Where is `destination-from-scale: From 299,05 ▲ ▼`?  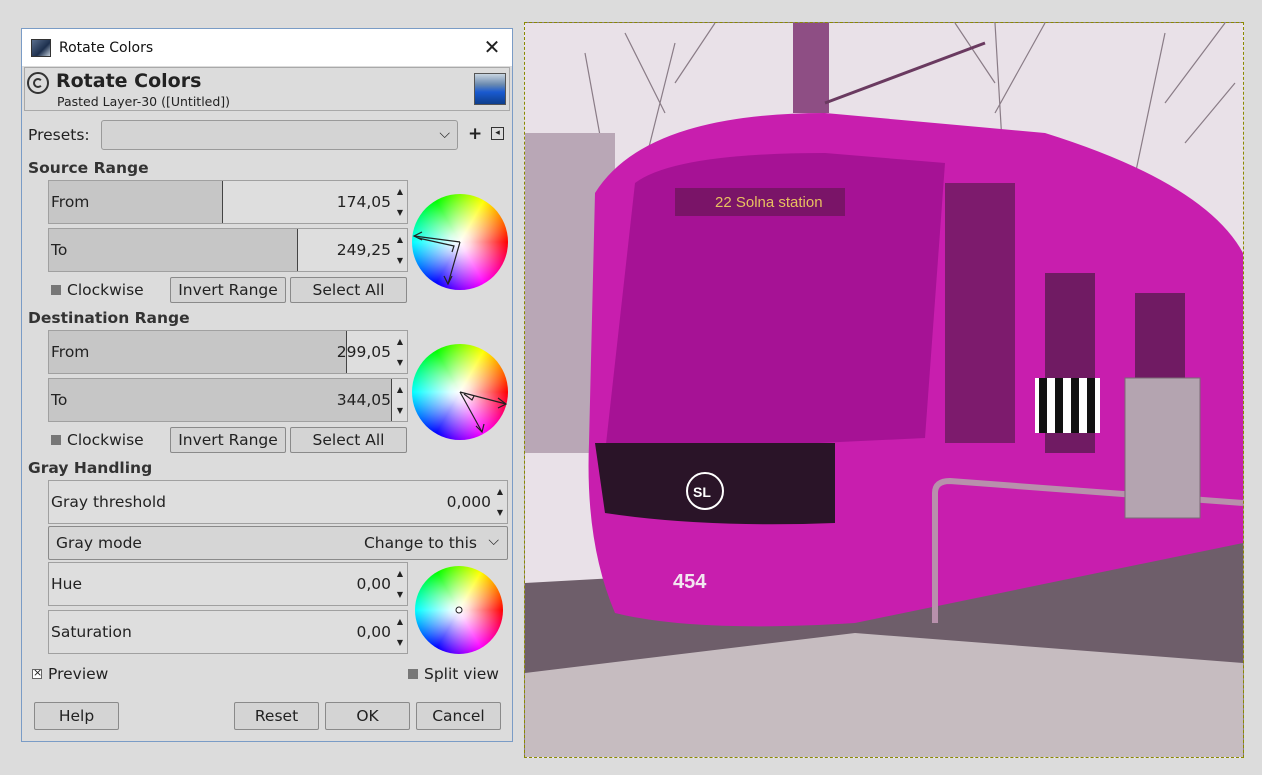
destination-from-scale: From 299,05 ▲ ▼ is located at coordinates (228, 352).